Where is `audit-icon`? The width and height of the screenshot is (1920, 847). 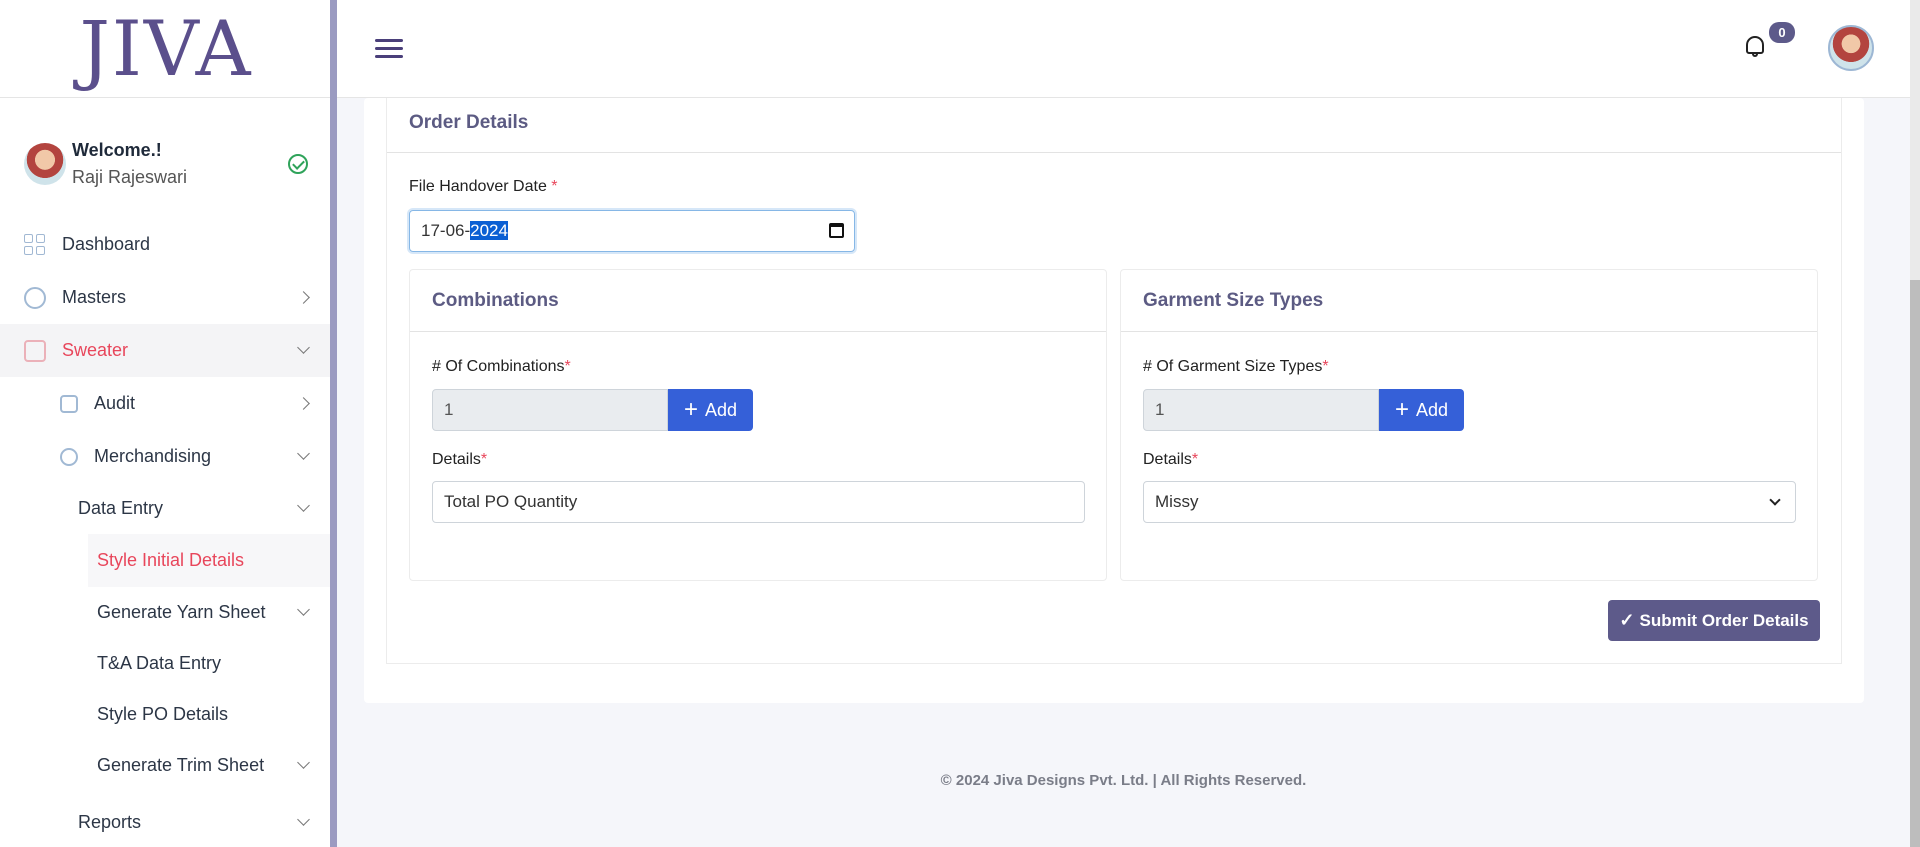
audit-icon is located at coordinates (69, 403).